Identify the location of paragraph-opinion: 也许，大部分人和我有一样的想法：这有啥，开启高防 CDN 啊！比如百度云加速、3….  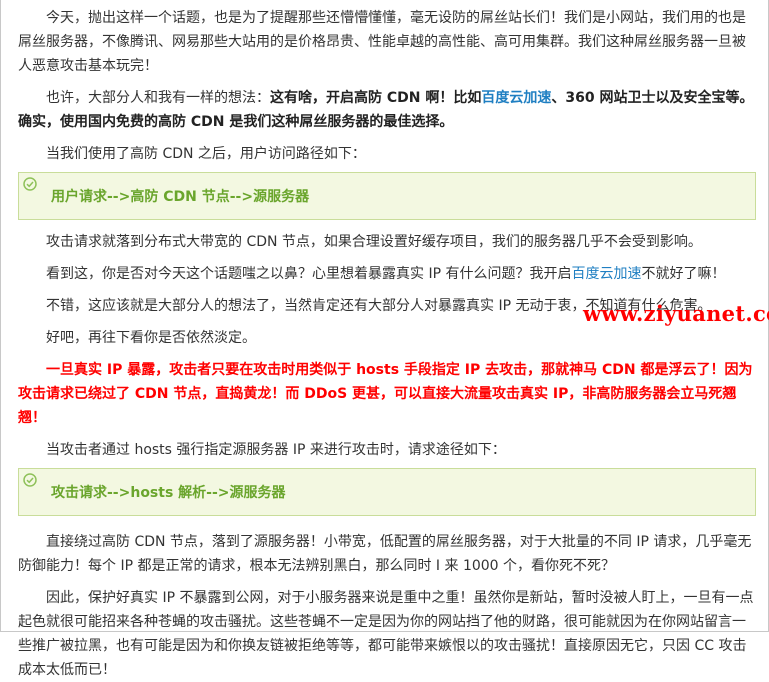
(387, 110).